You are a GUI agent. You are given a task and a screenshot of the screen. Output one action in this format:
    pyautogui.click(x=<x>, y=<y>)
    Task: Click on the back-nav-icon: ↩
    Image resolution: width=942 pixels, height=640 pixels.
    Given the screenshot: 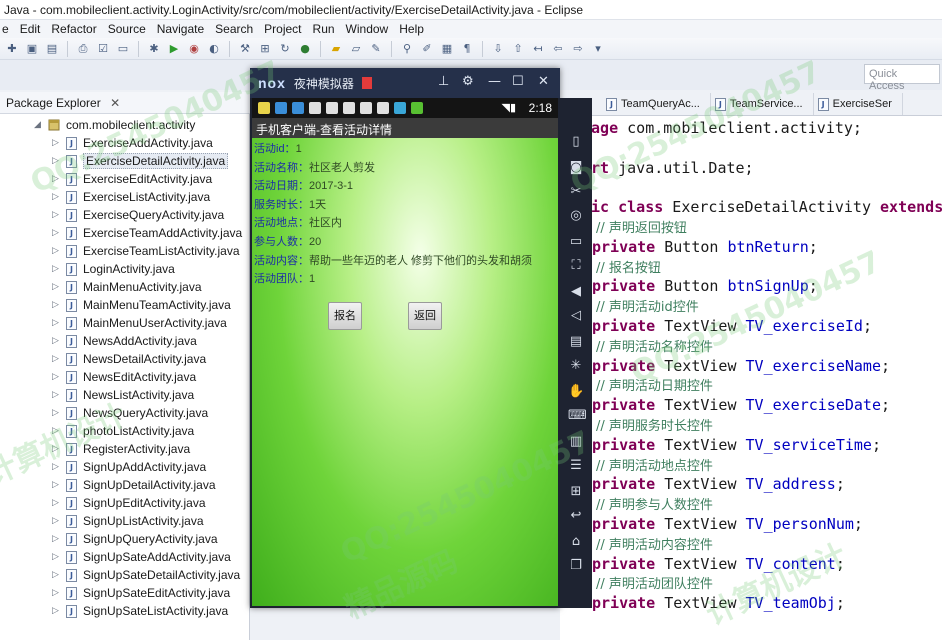 What is the action you would take?
    pyautogui.click(x=576, y=516)
    